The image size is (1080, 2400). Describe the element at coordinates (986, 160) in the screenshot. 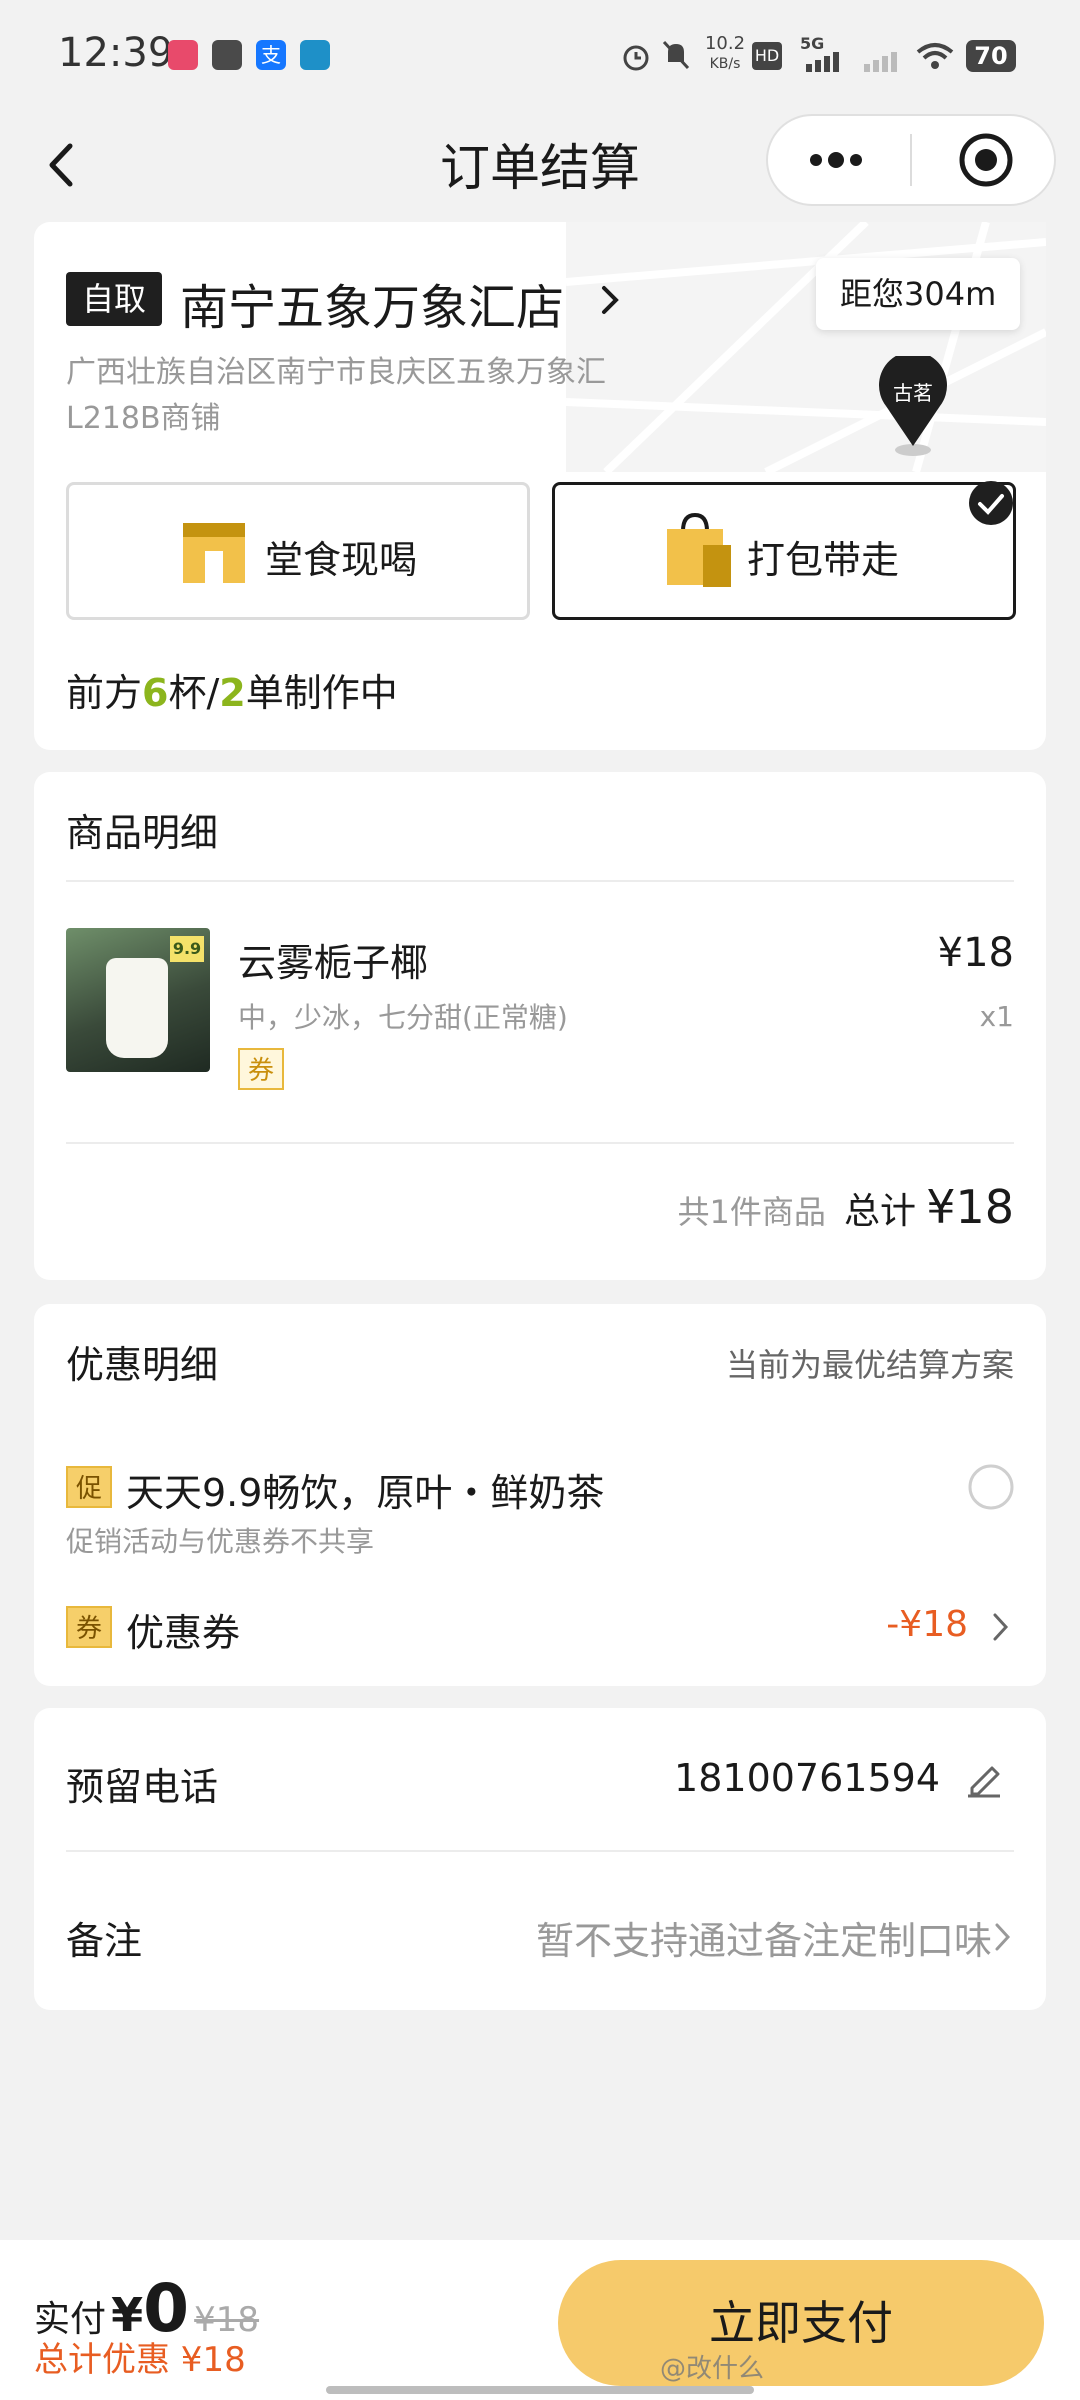

I see `close-target-icon` at that location.